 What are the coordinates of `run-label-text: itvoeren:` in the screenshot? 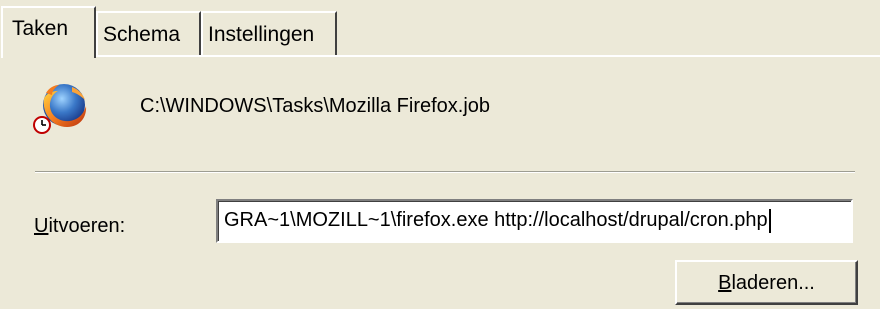 It's located at (87, 226).